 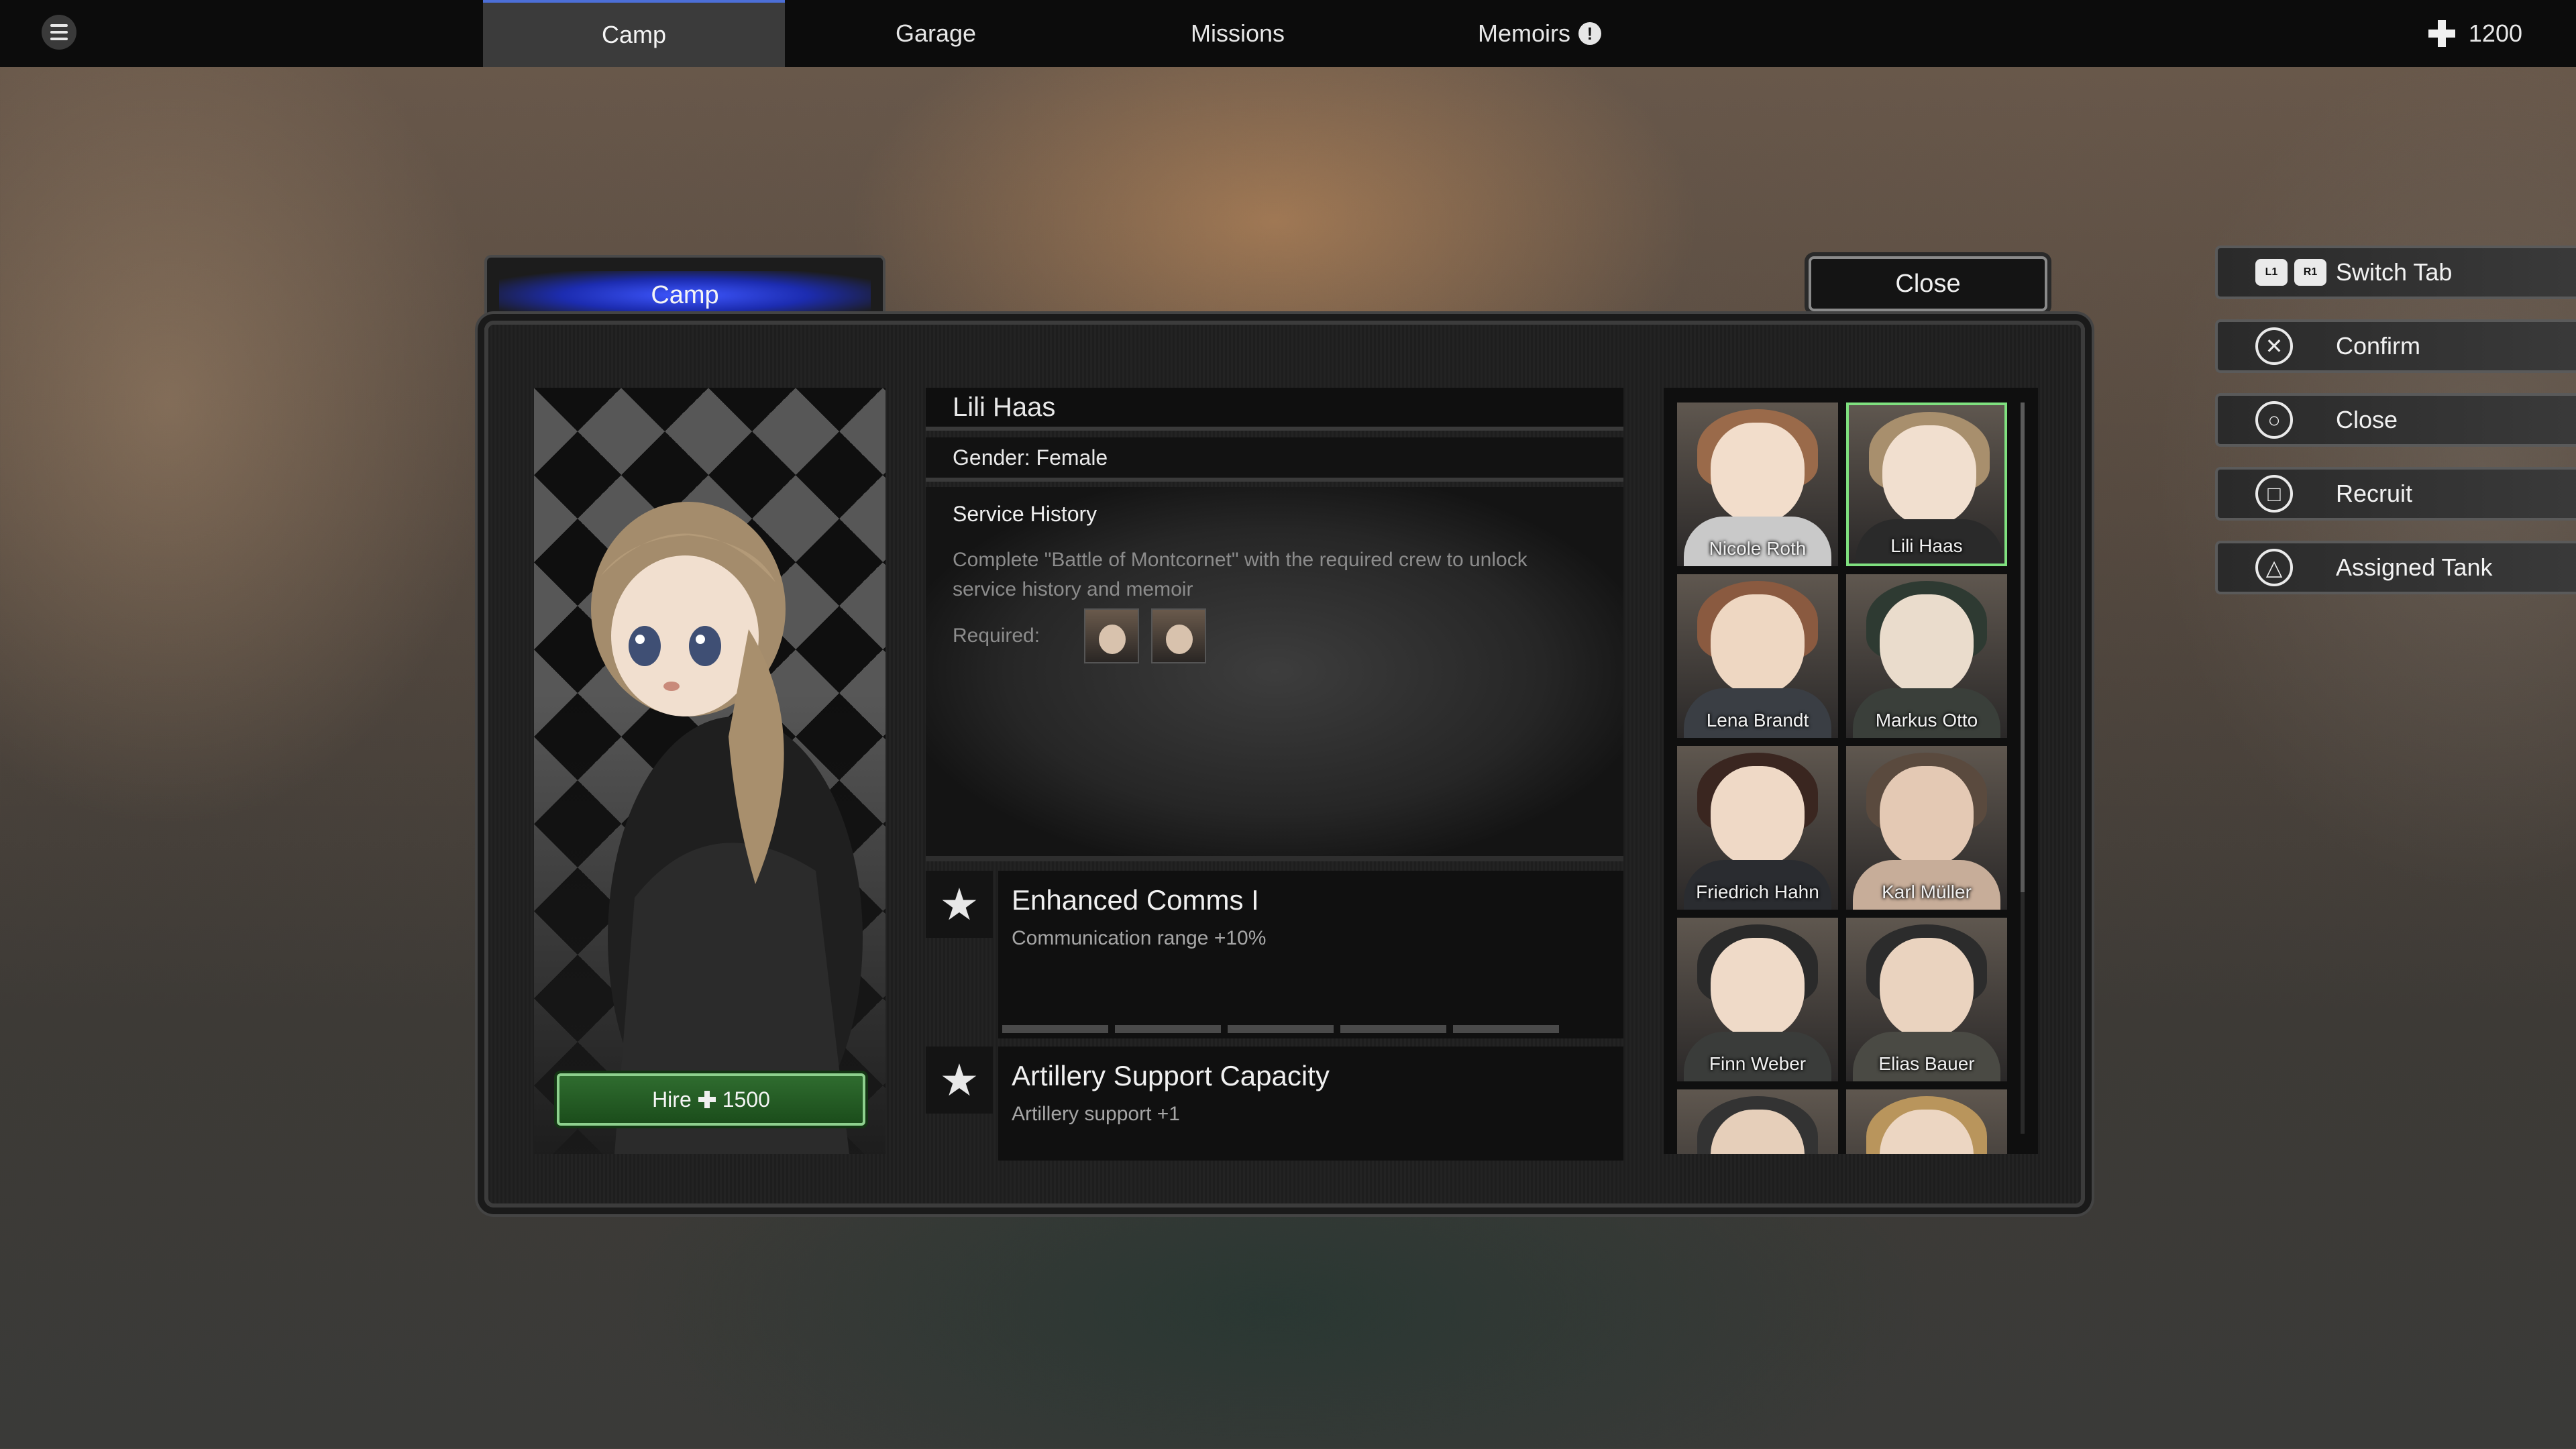 I want to click on skill-name: Enhanced Comms I, so click(x=1135, y=900).